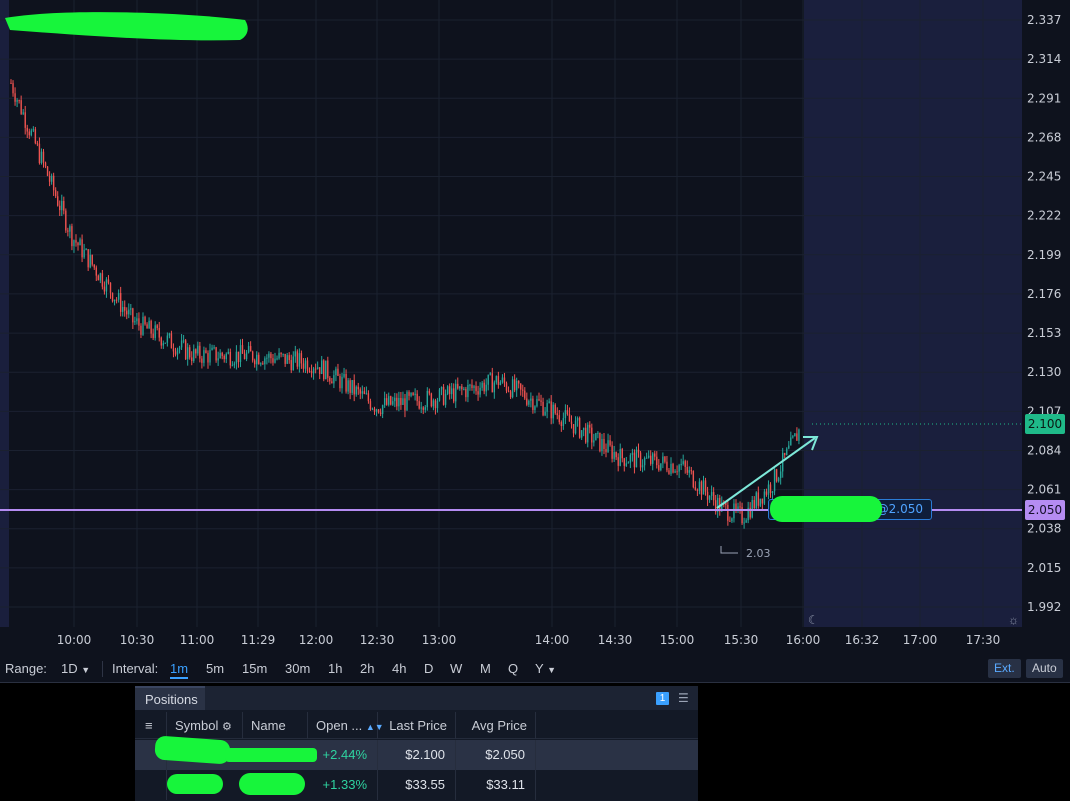  Describe the element at coordinates (758, 553) in the screenshot. I see `low-marker-label: 2.03` at that location.